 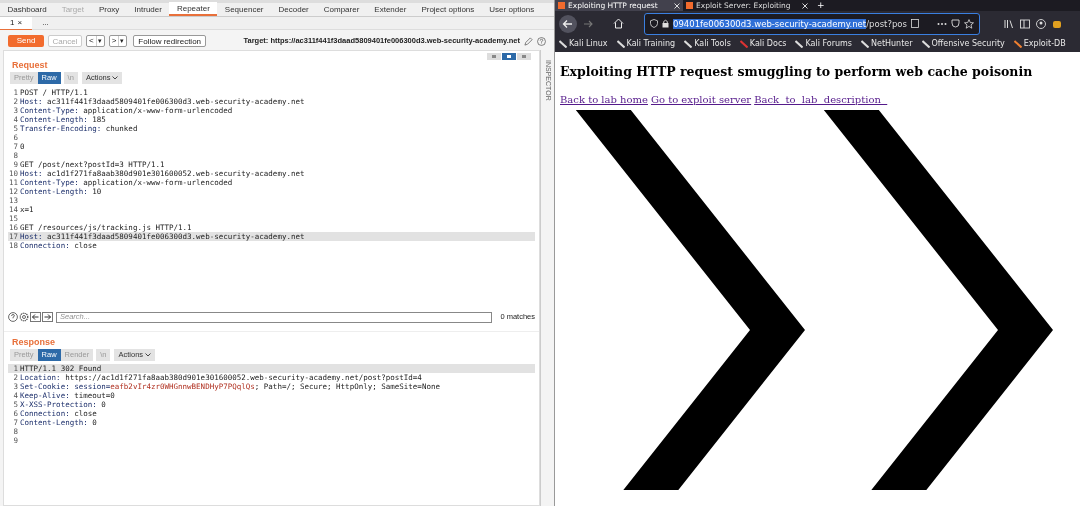 I want to click on arrow-right-icon, so click(x=47, y=317).